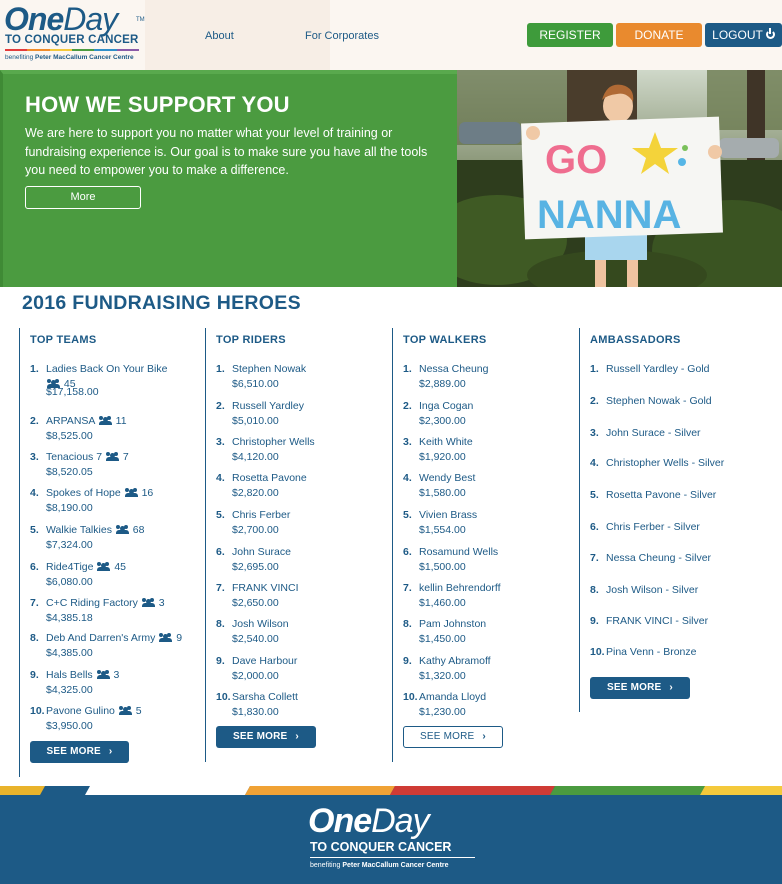  I want to click on rider-name: Rosetta Pavone, so click(269, 478).